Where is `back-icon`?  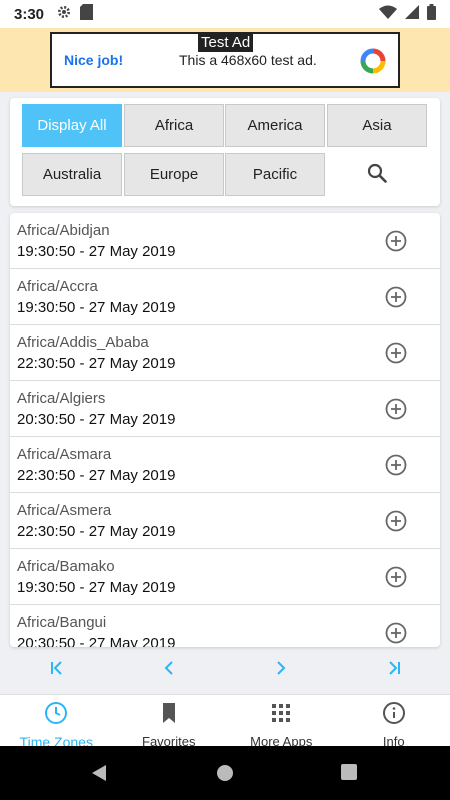
back-icon is located at coordinates (99, 775).